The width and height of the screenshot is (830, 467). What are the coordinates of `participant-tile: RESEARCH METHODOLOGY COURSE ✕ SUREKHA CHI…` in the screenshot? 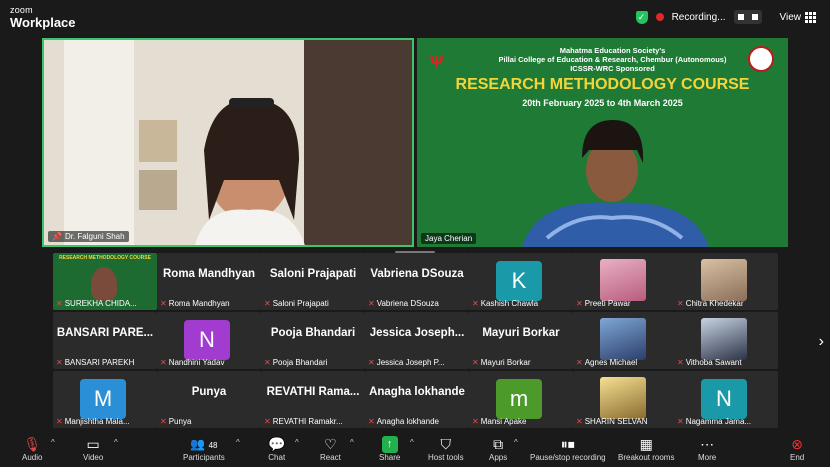 It's located at (105, 281).